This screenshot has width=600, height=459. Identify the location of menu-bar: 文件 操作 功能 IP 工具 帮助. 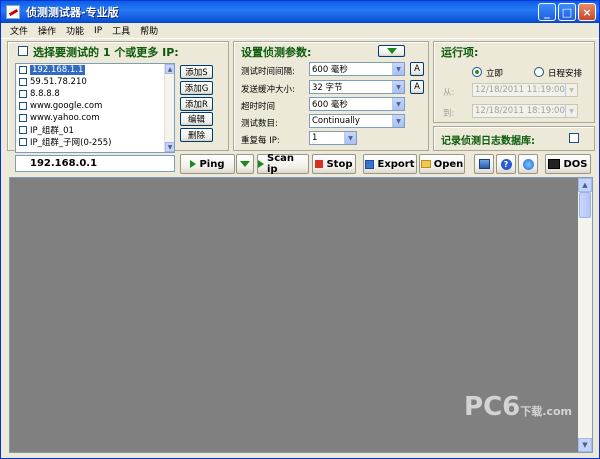
(300, 31).